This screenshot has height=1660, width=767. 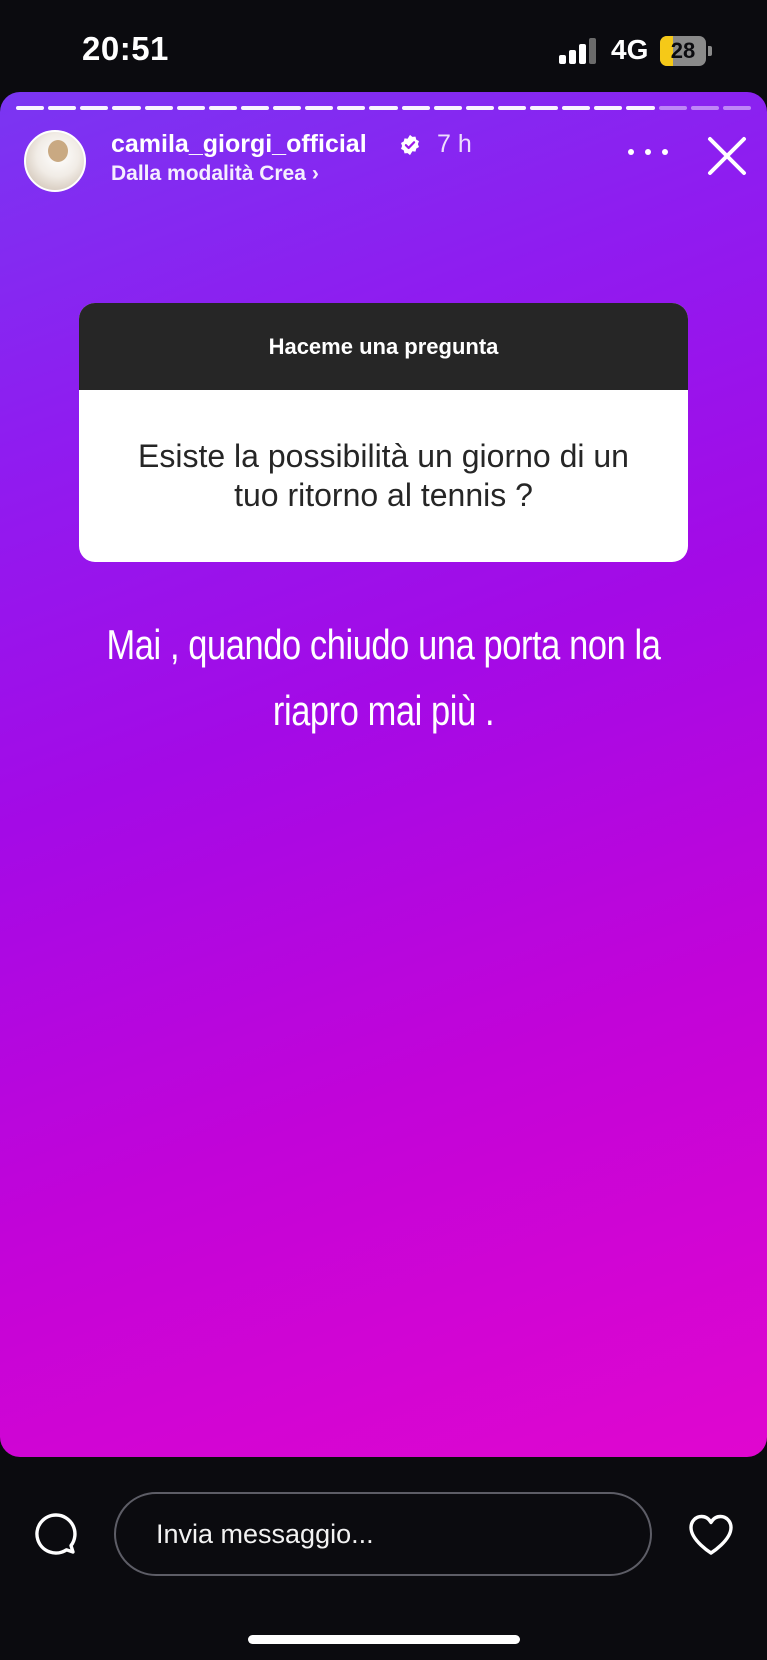 I want to click on create-mode-link: Dalla modalità Crea ›, so click(x=215, y=174).